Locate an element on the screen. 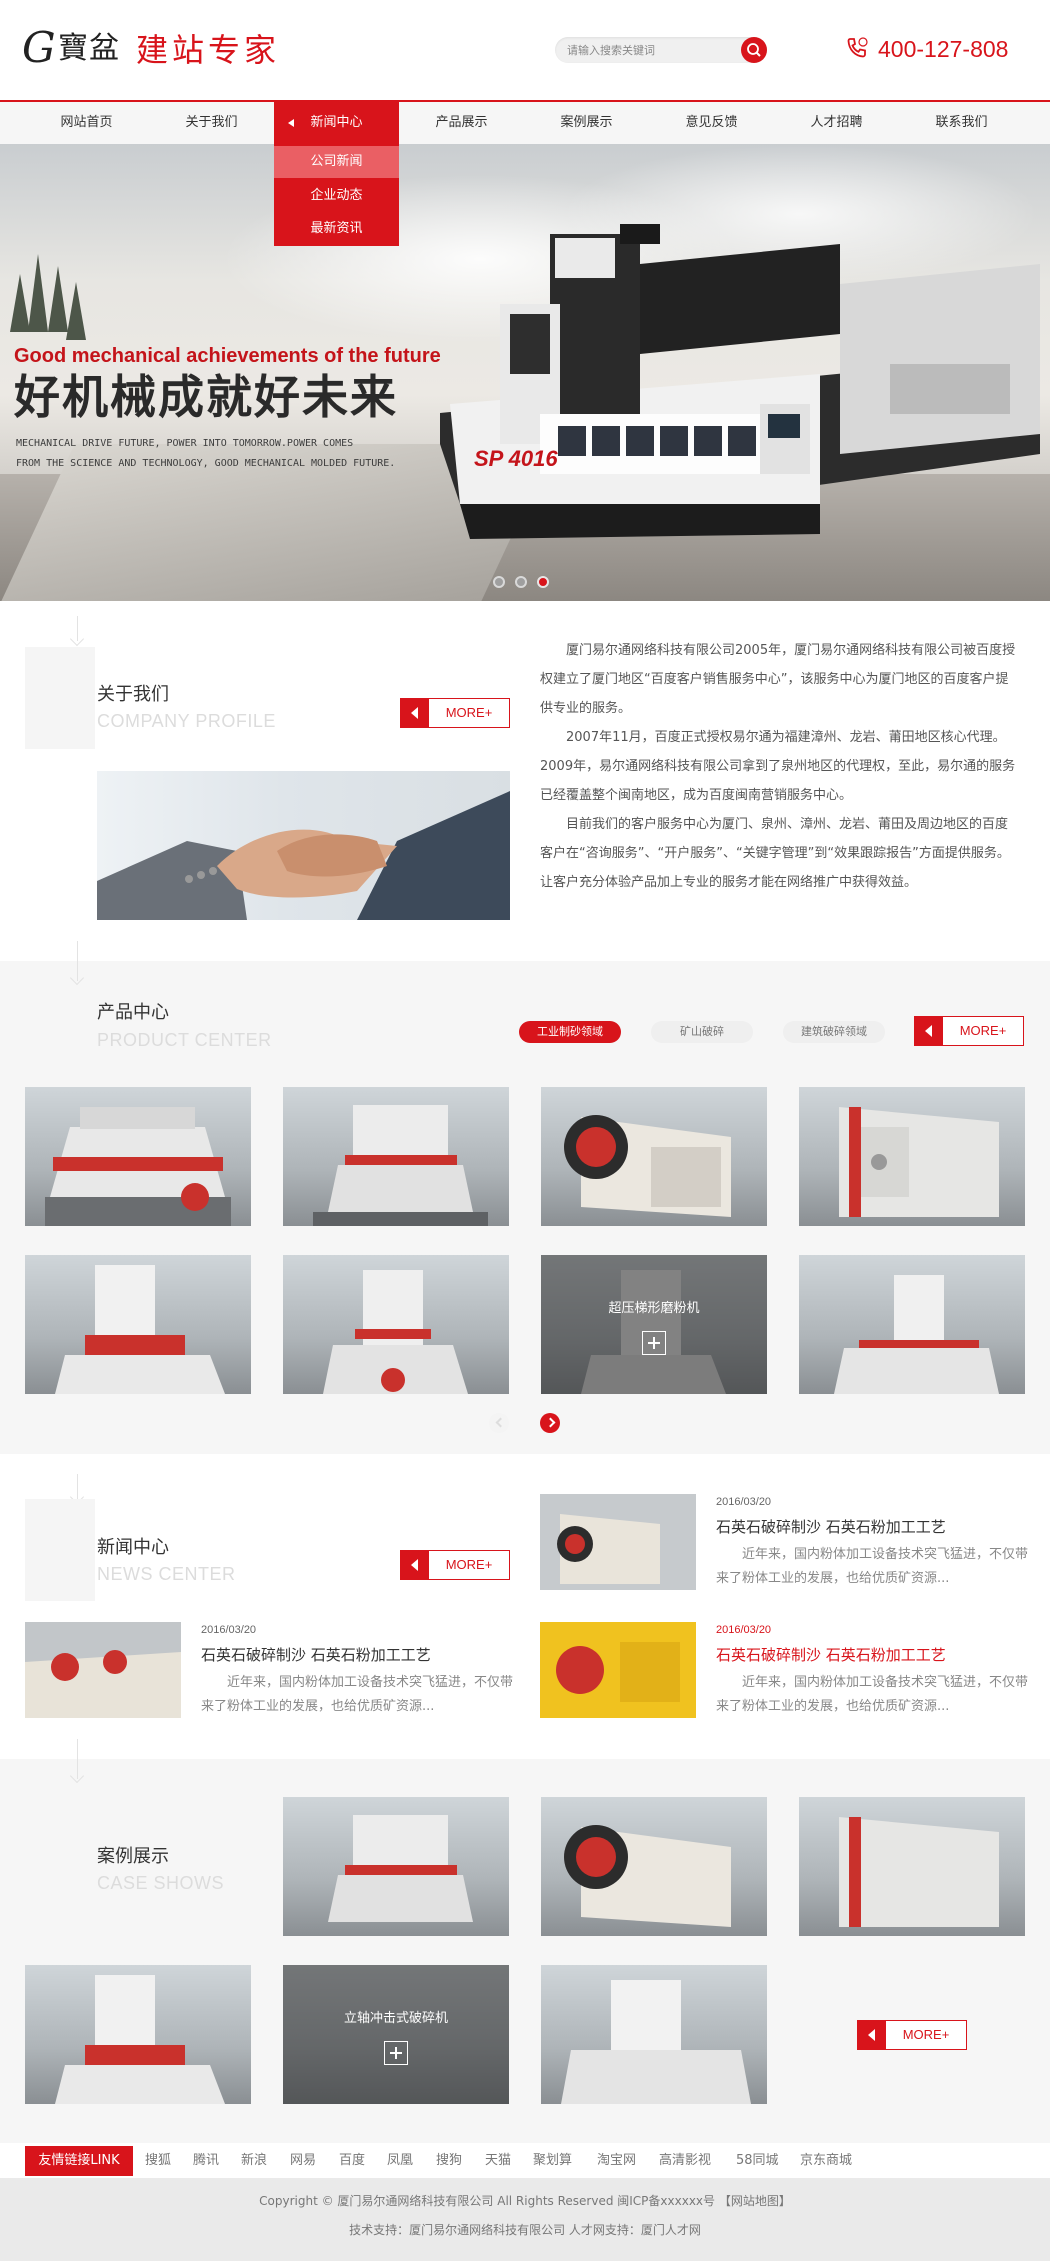  nav-item-cases: 案例展示 is located at coordinates (586, 123).